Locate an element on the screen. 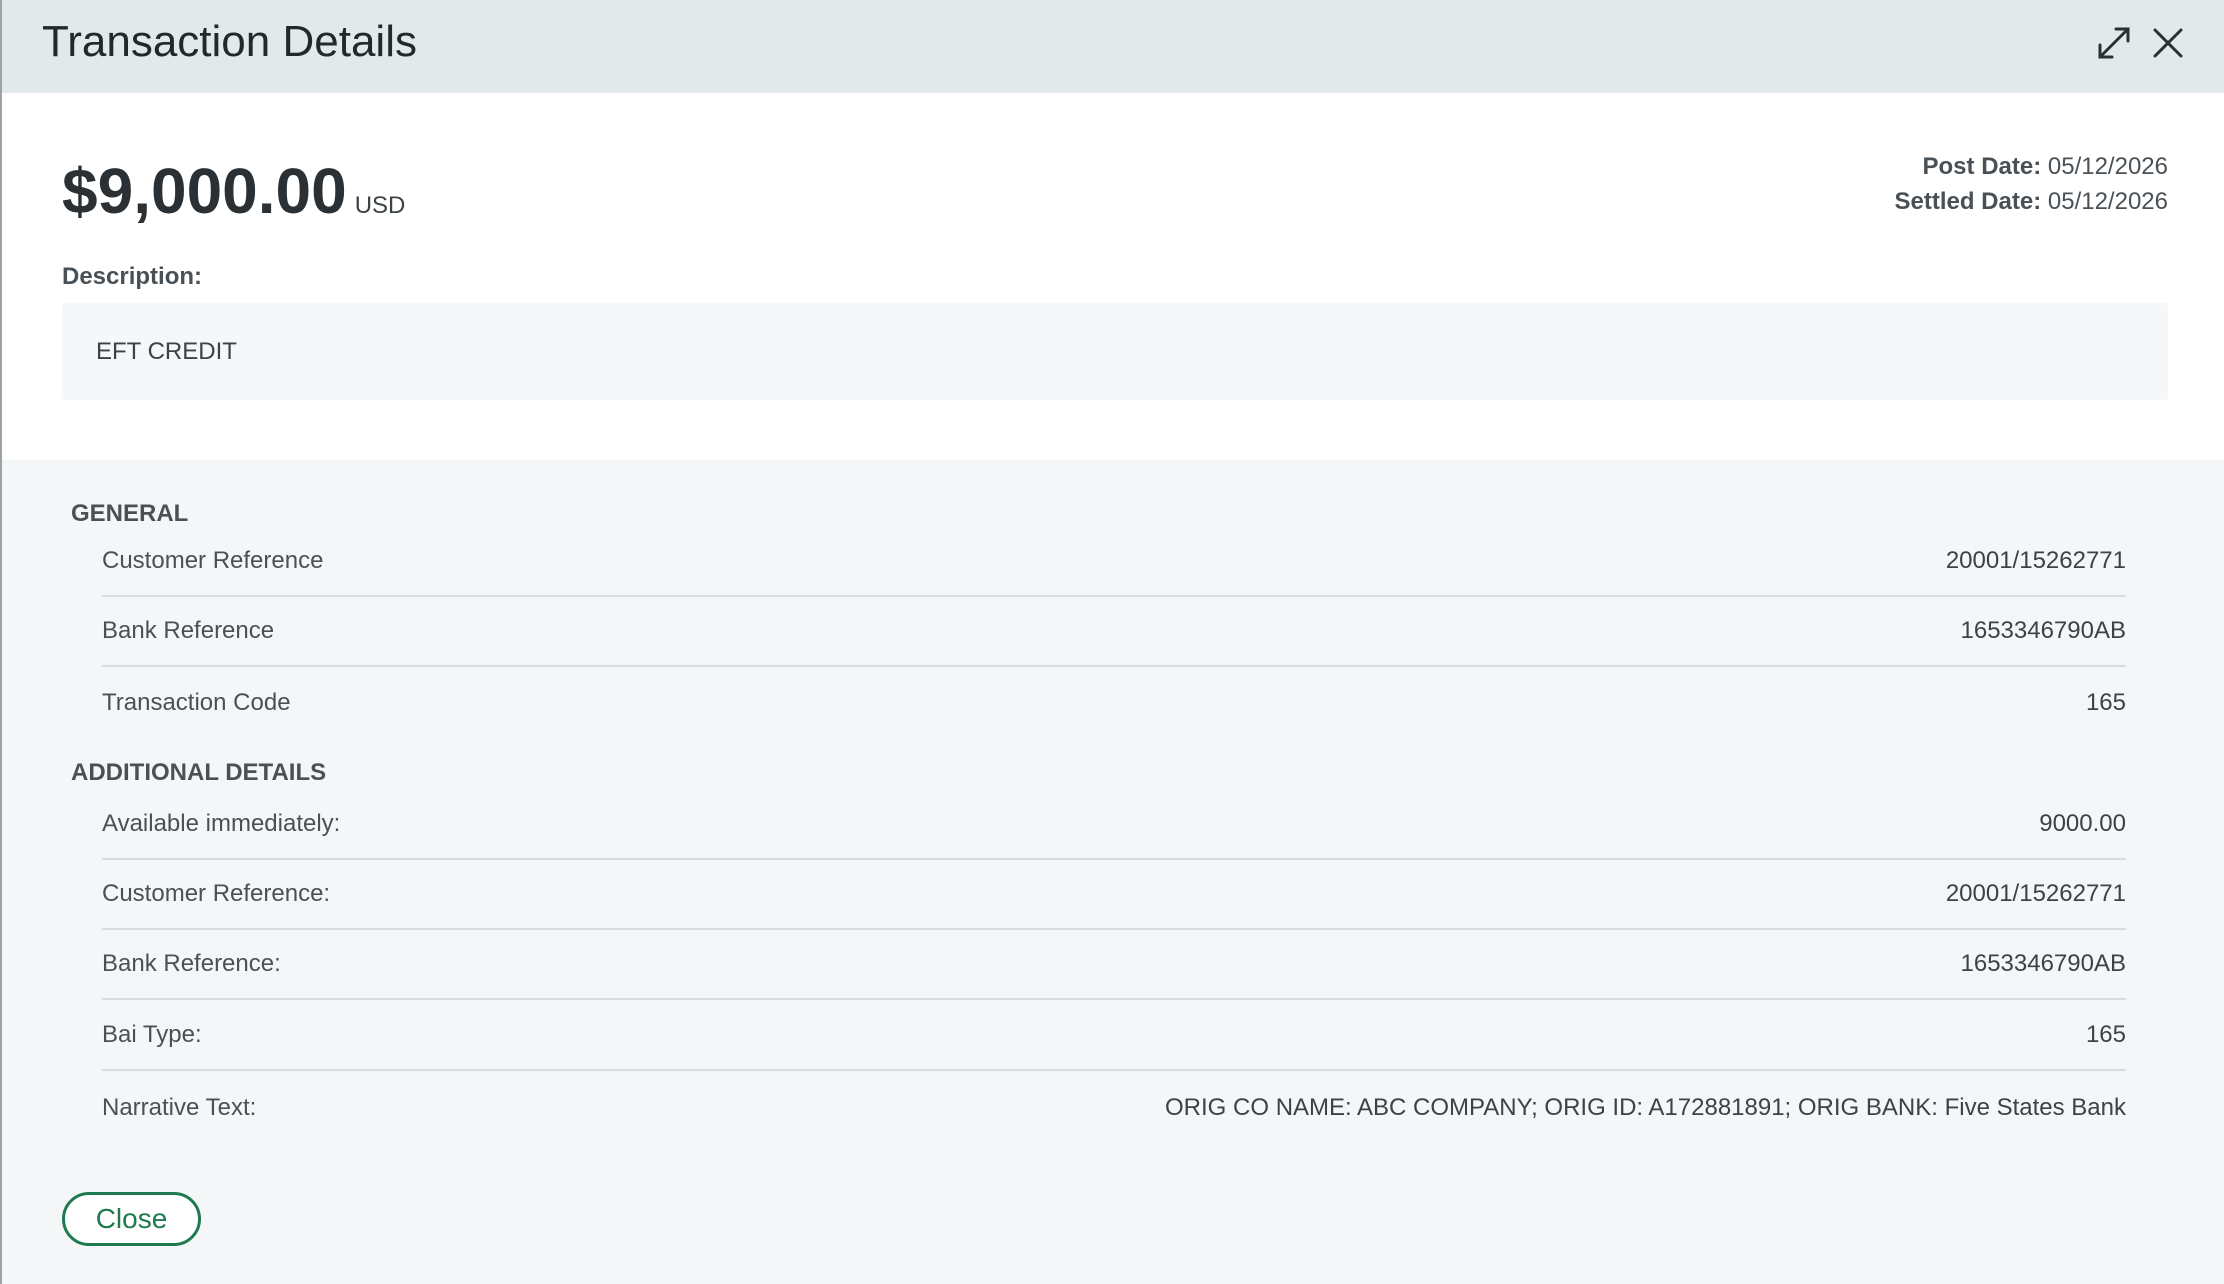  close-icon is located at coordinates (2168, 45).